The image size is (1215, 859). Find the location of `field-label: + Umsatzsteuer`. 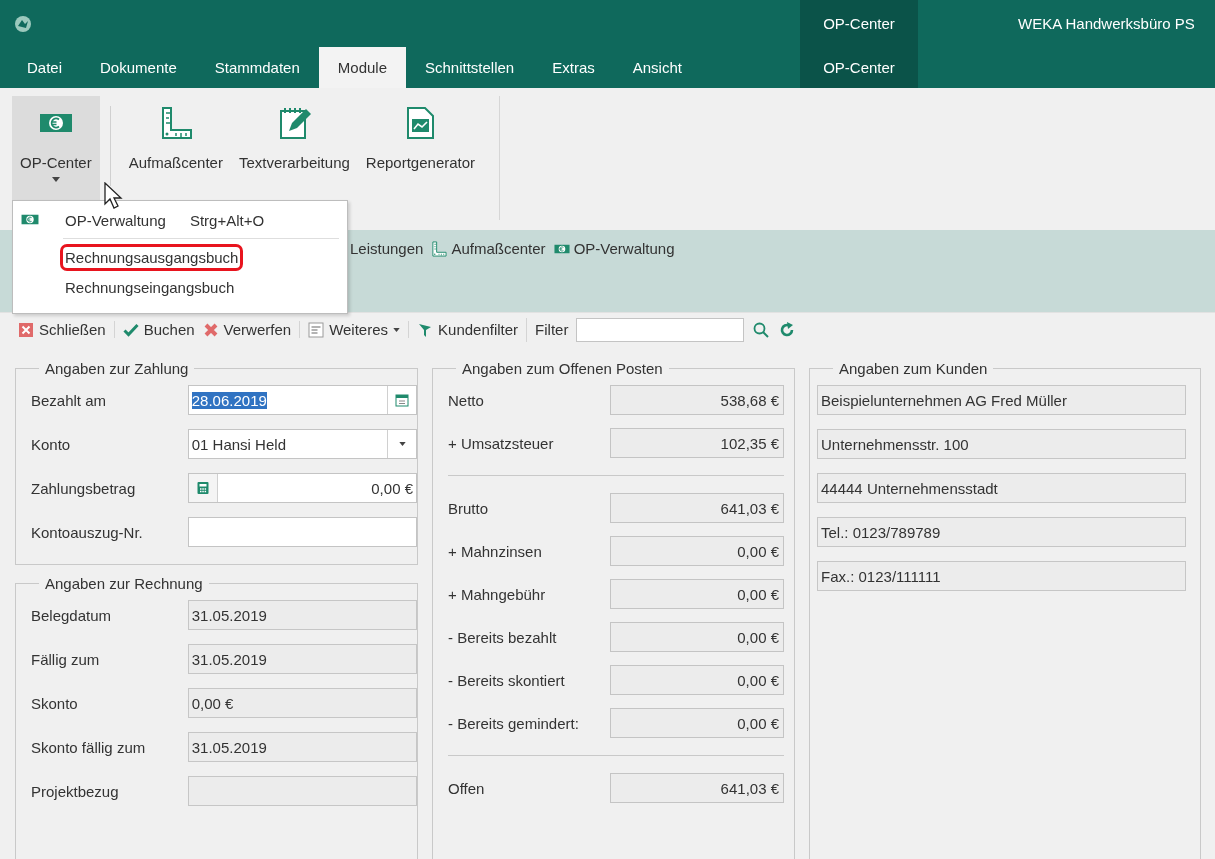

field-label: + Umsatzsteuer is located at coordinates (501, 443).